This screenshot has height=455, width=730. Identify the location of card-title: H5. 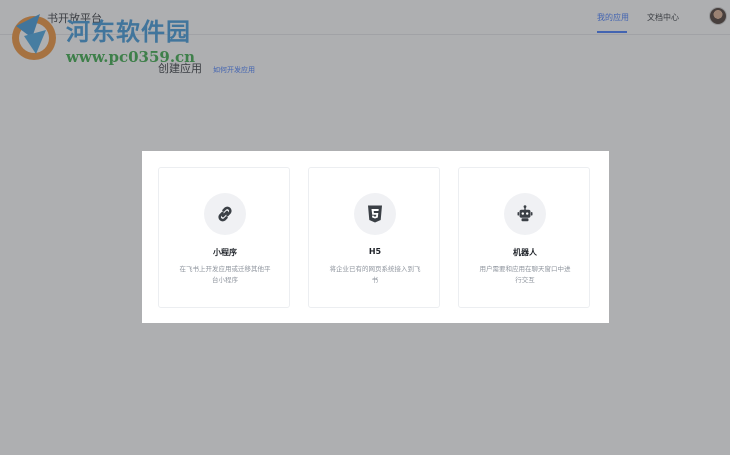
(375, 251).